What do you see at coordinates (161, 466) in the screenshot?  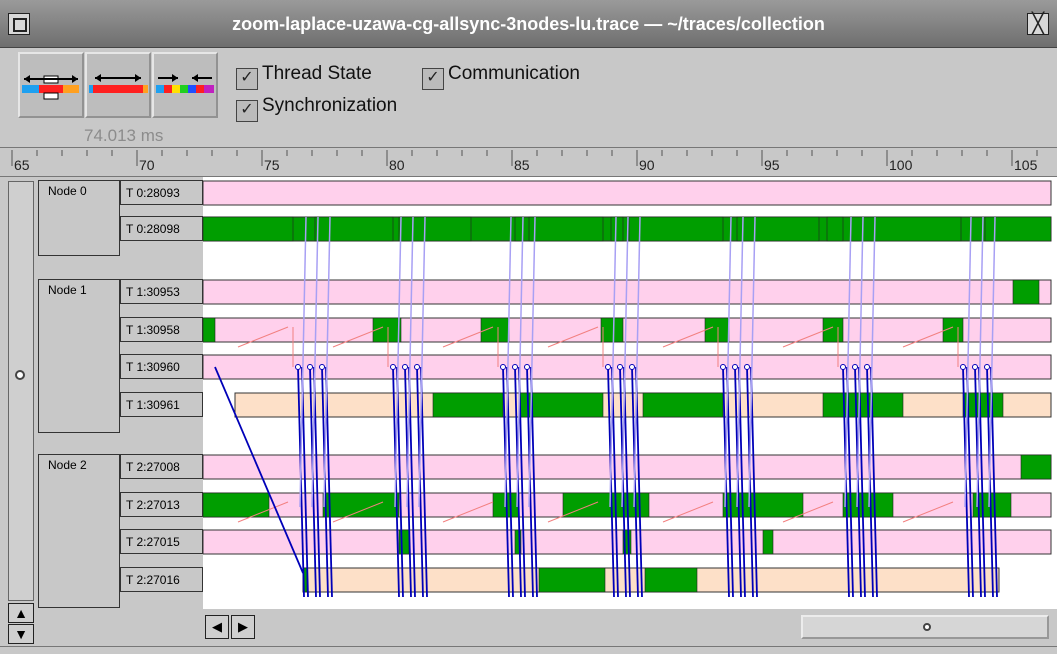 I see `thread-label: T 2:27008` at bounding box center [161, 466].